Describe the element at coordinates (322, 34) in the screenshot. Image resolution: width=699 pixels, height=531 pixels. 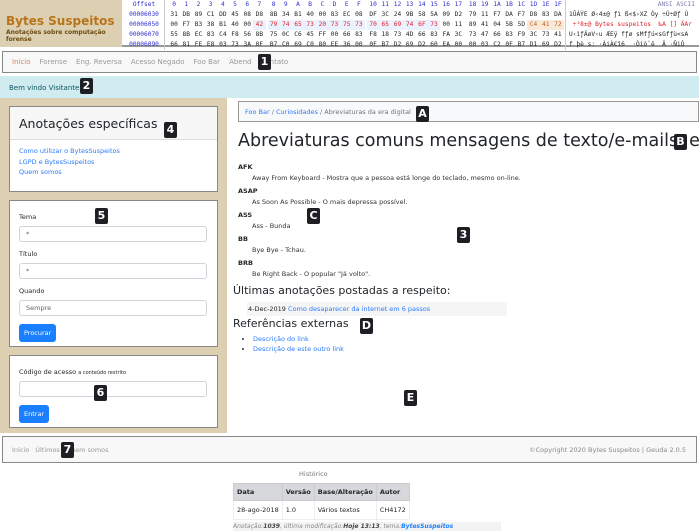
I see `hex-byte: FF` at that location.